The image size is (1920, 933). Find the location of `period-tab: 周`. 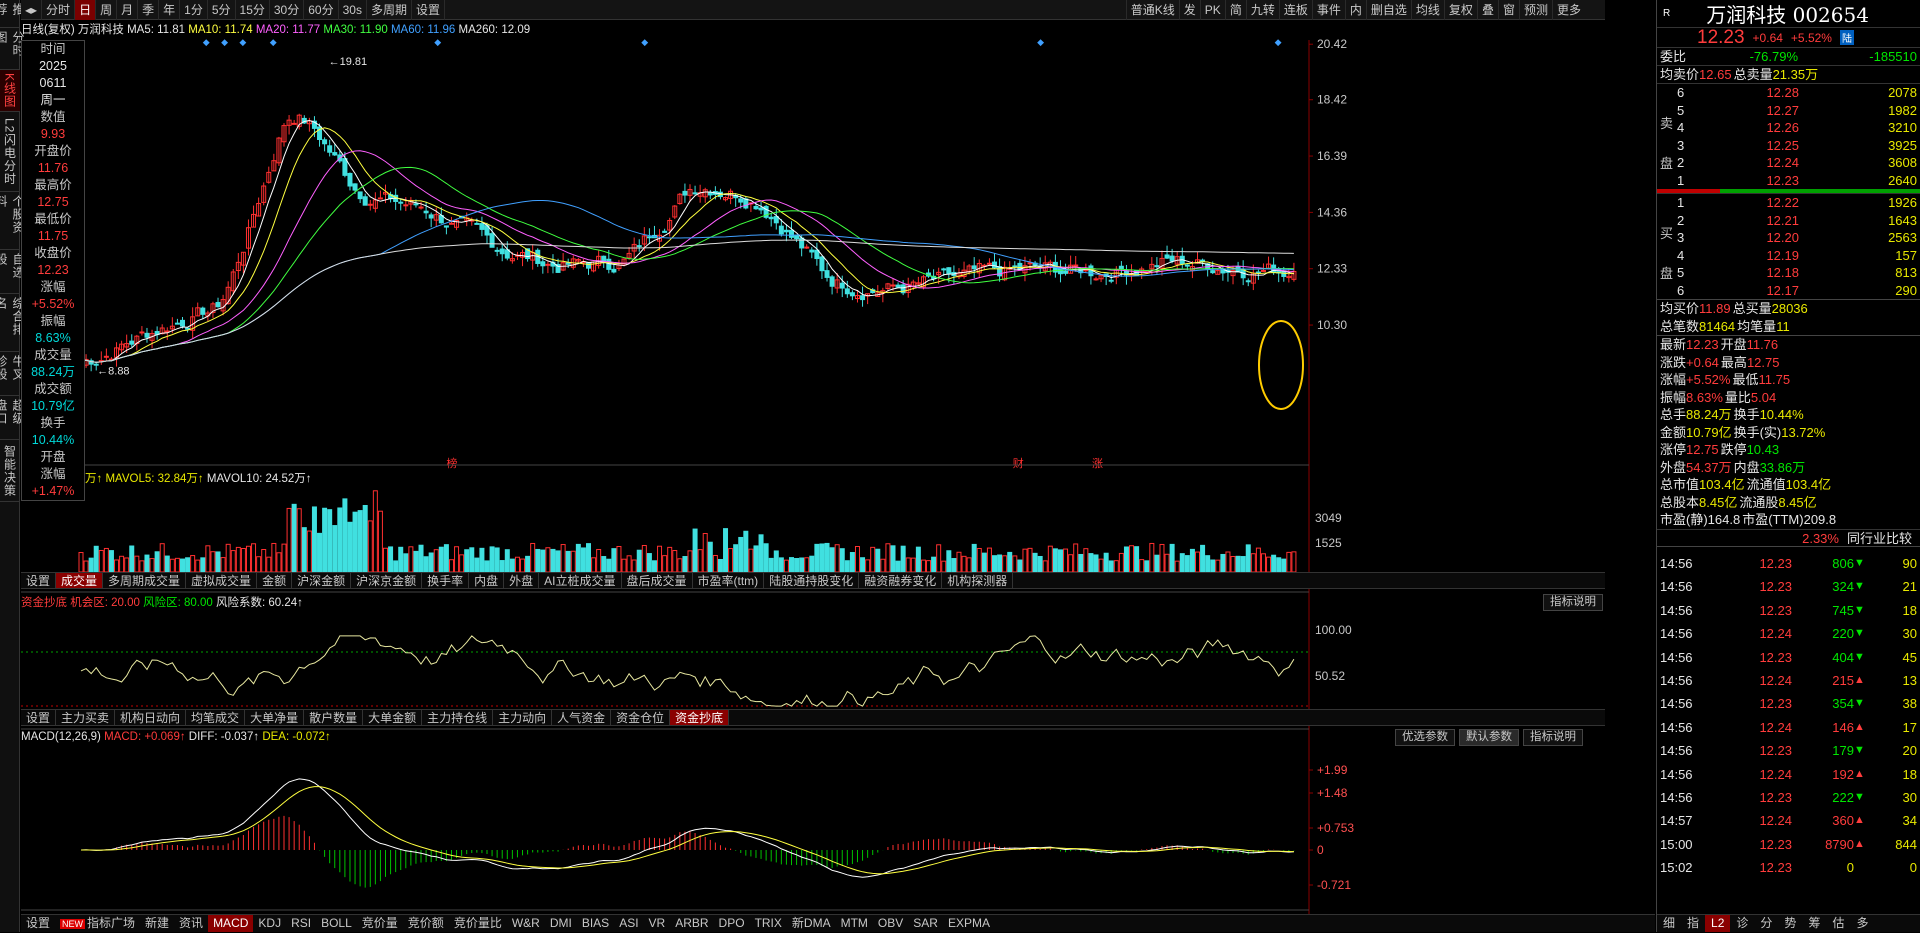

period-tab: 周 is located at coordinates (107, 10).